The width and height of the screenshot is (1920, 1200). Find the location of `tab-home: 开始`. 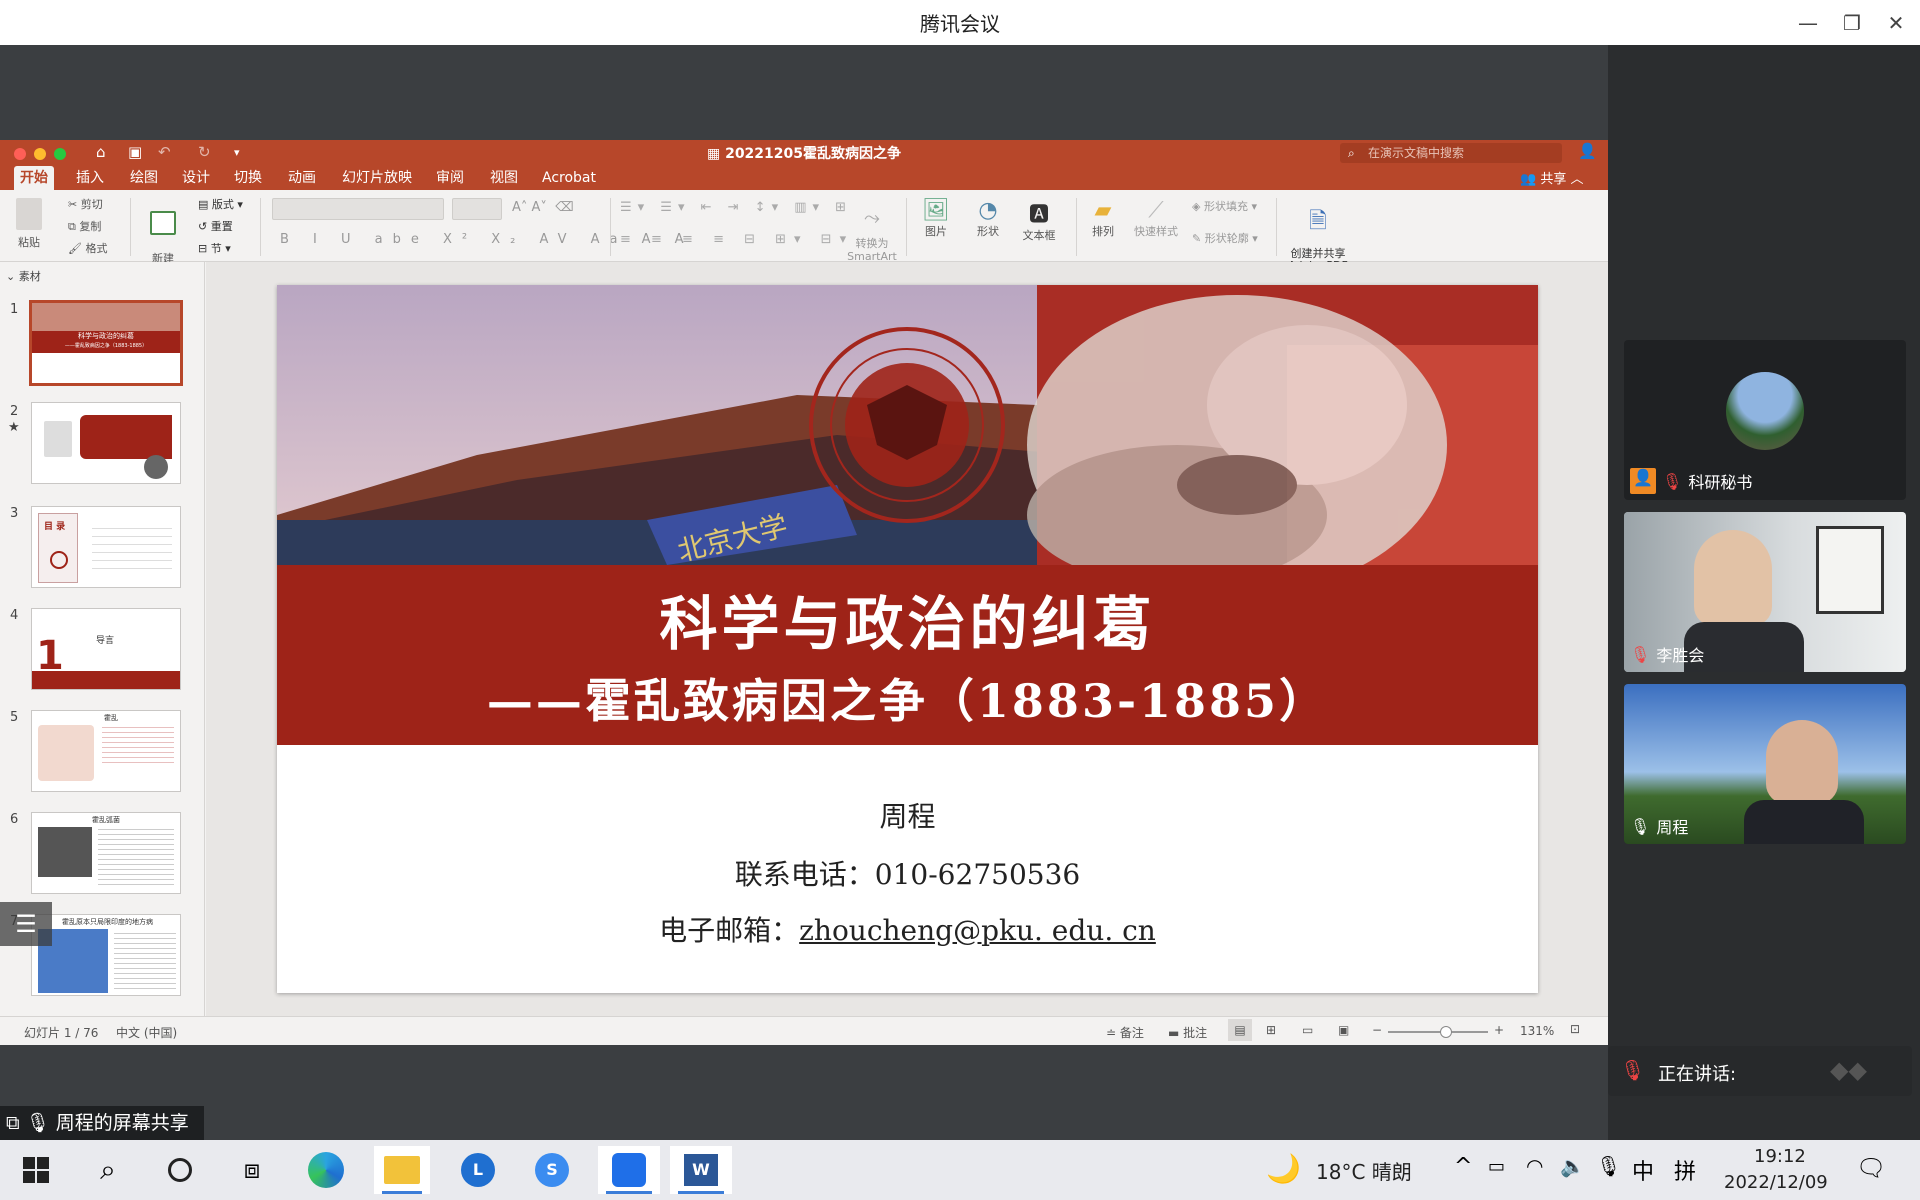

tab-home: 开始 is located at coordinates (34, 178).